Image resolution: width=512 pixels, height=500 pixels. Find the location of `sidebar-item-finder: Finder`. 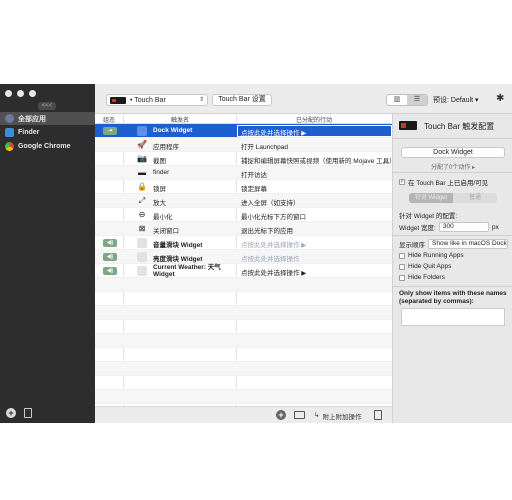

sidebar-item-finder: Finder is located at coordinates (47, 132).